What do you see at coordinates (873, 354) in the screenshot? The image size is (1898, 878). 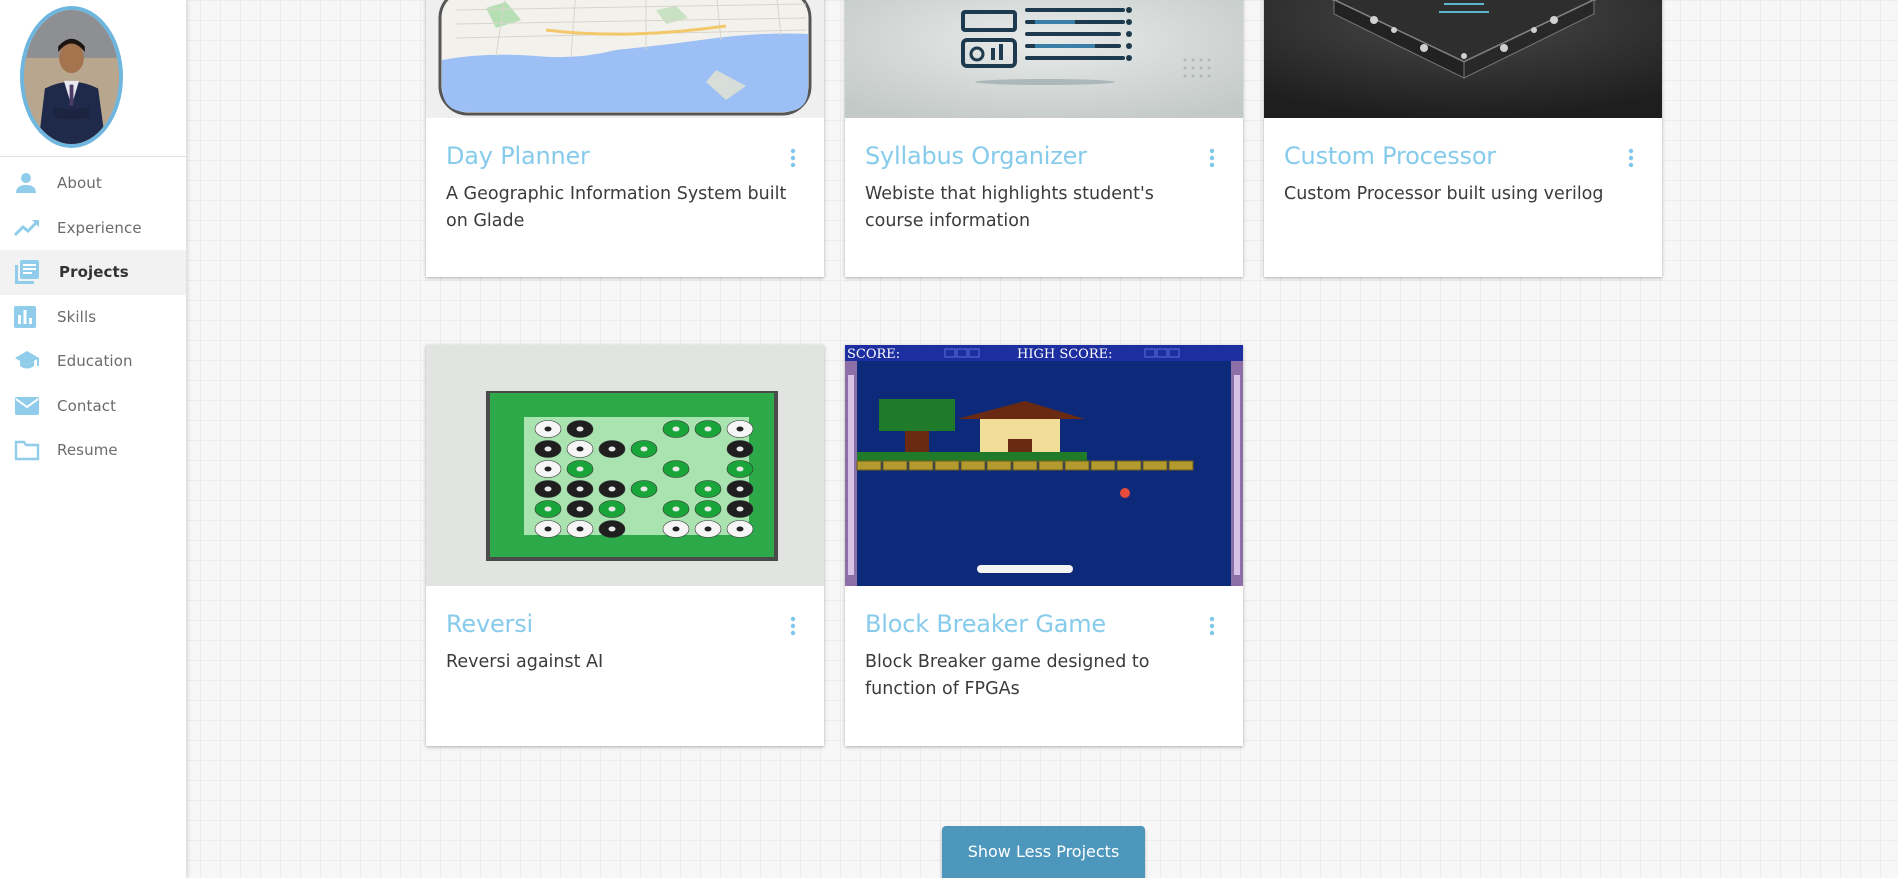 I see `score-label: SCORE:` at bounding box center [873, 354].